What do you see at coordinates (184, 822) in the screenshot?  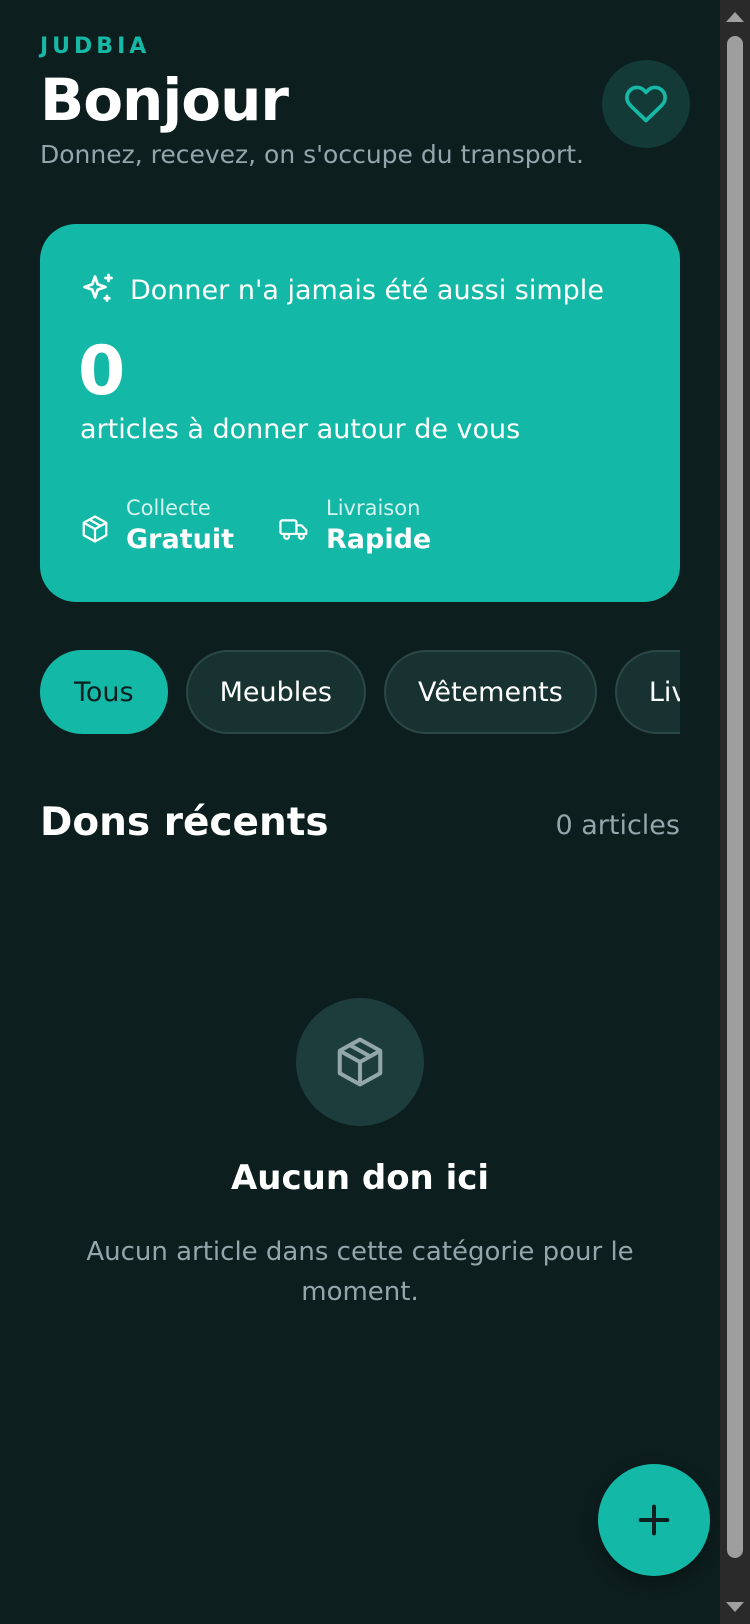 I see `section-title: Dons récents` at bounding box center [184, 822].